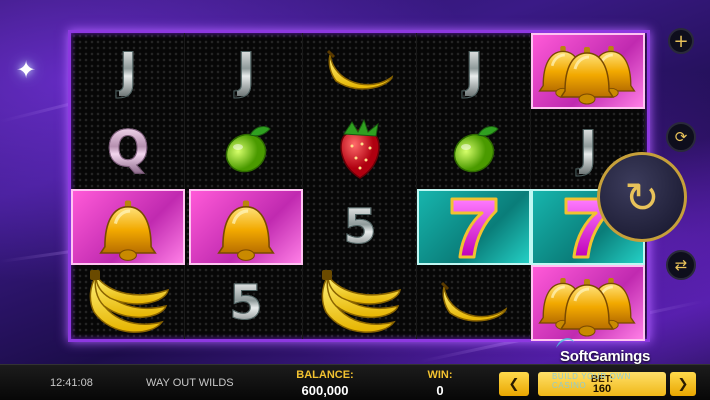  What do you see at coordinates (642, 197) in the screenshot?
I see `spin-icon: ↻` at bounding box center [642, 197].